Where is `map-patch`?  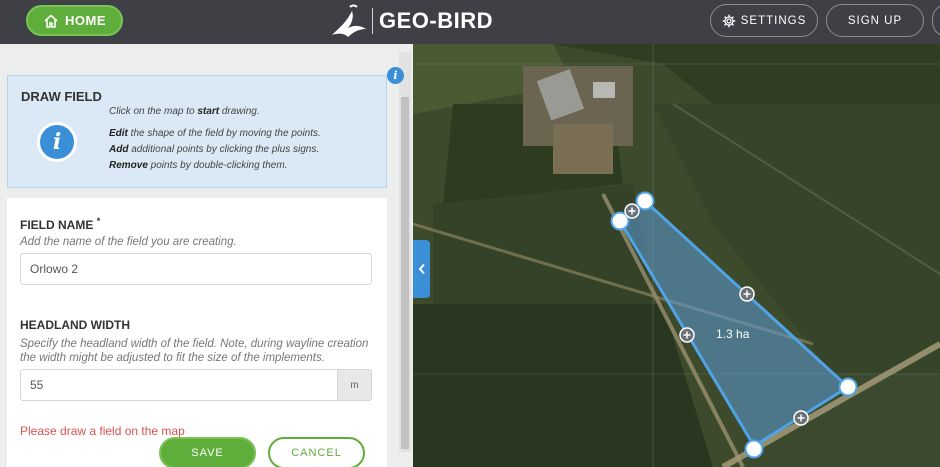 map-patch is located at coordinates (563, 385).